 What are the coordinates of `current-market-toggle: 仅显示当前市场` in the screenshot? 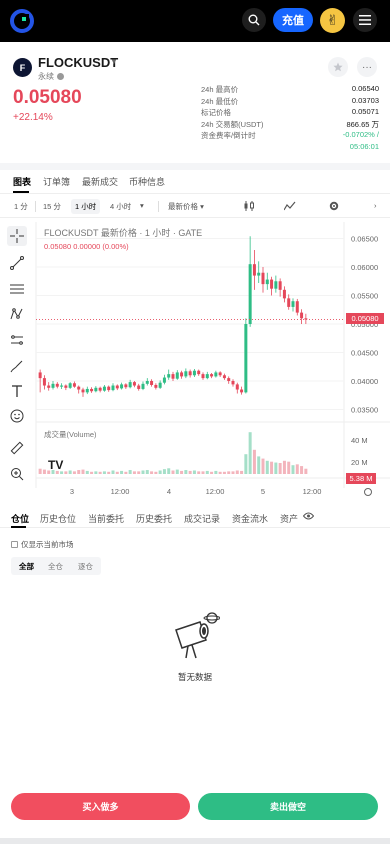 It's located at (42, 544).